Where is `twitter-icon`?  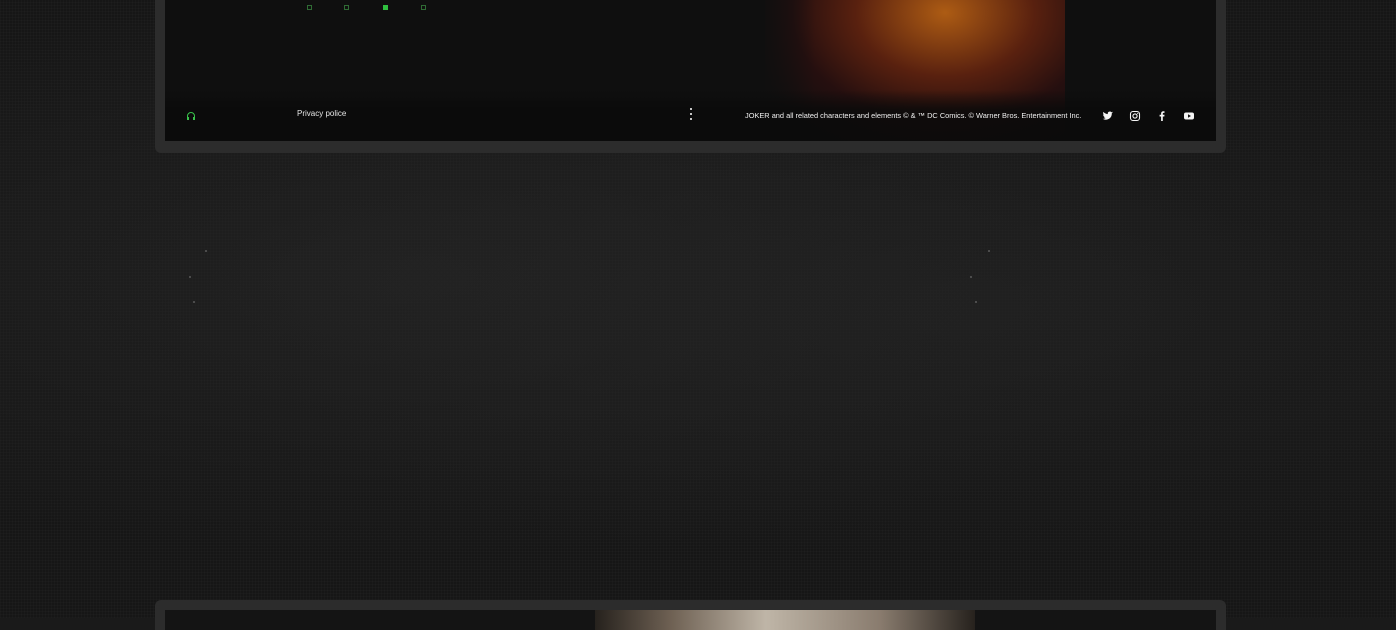 twitter-icon is located at coordinates (1108, 116).